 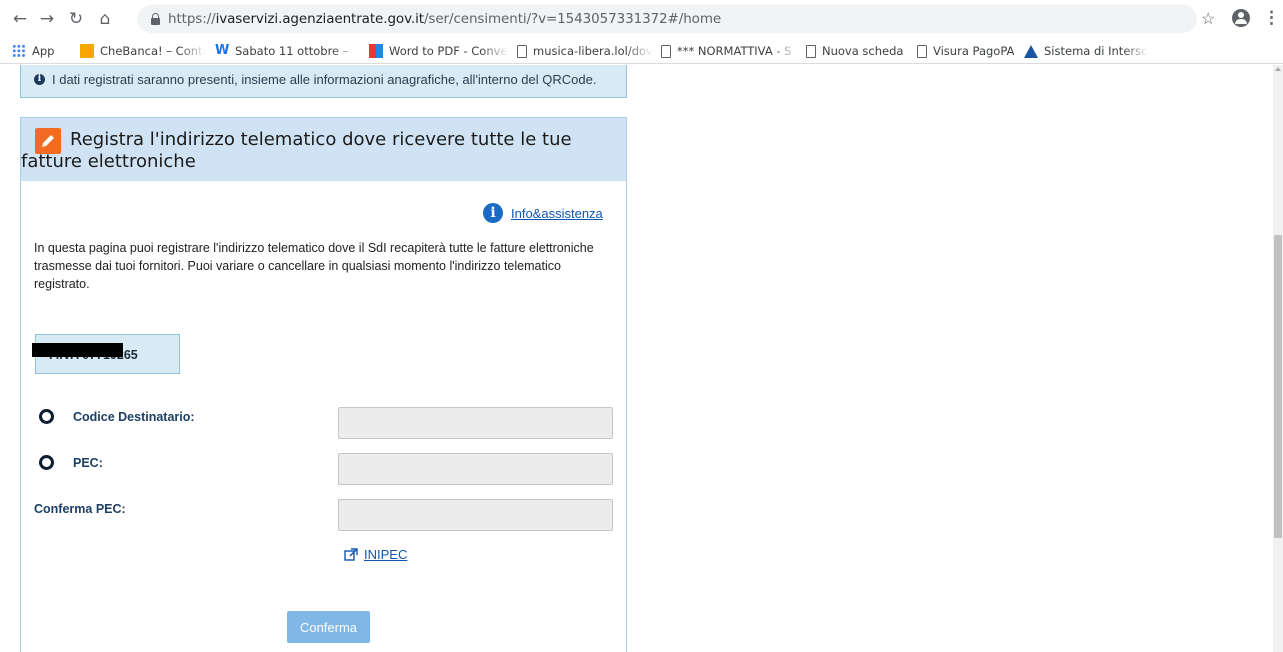 What do you see at coordinates (1271, 18) in the screenshot?
I see `menu-icon: ⋮` at bounding box center [1271, 18].